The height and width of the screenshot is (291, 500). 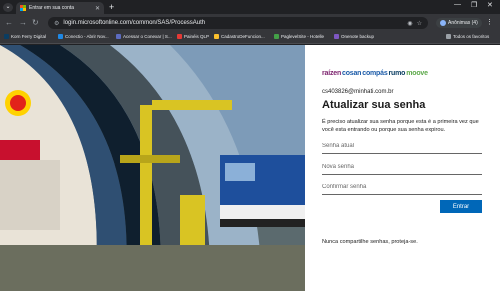 What do you see at coordinates (375, 73) in the screenshot?
I see `company-brand-logo: raízen cosan compás rumo moove` at bounding box center [375, 73].